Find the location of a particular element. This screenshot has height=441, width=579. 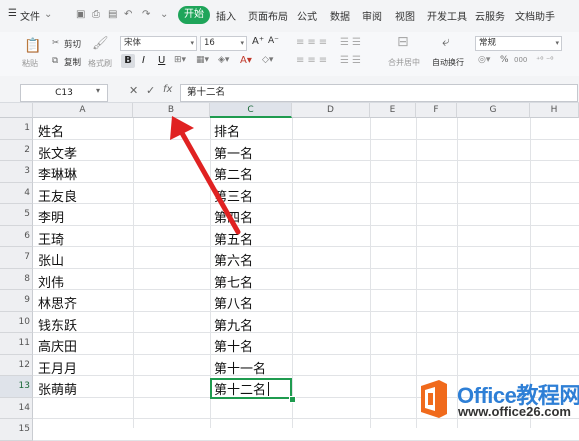

watermark: Office教程网 www.office26.com is located at coordinates (495, 402).